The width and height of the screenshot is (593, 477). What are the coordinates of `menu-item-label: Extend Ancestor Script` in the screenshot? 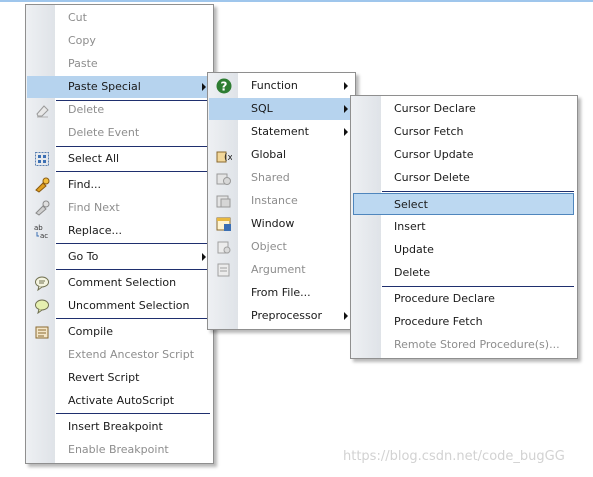 It's located at (131, 354).